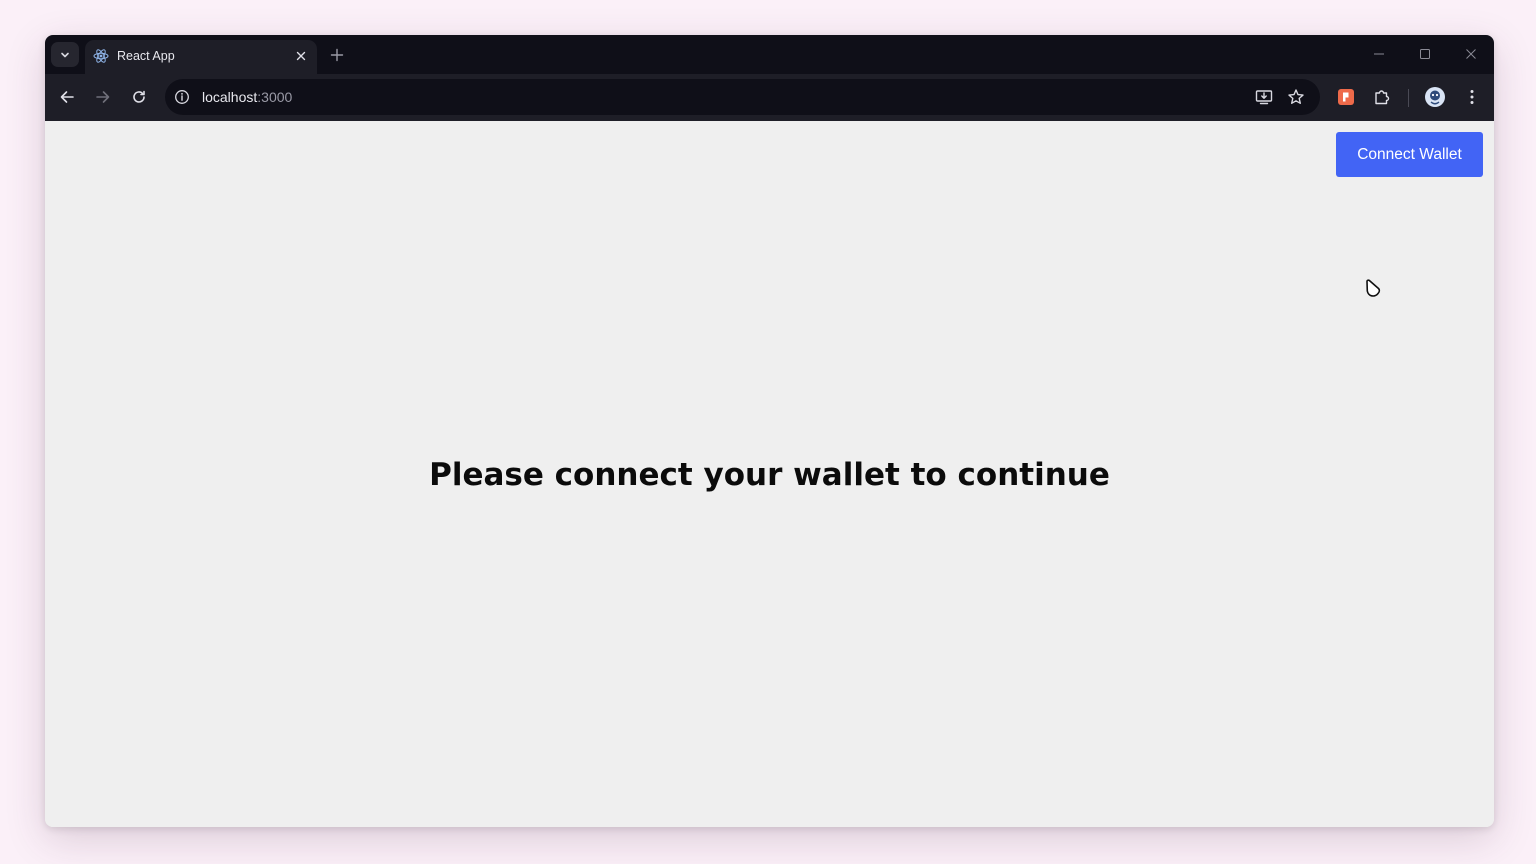 This screenshot has height=864, width=1536. I want to click on maximize-button, so click(1425, 54).